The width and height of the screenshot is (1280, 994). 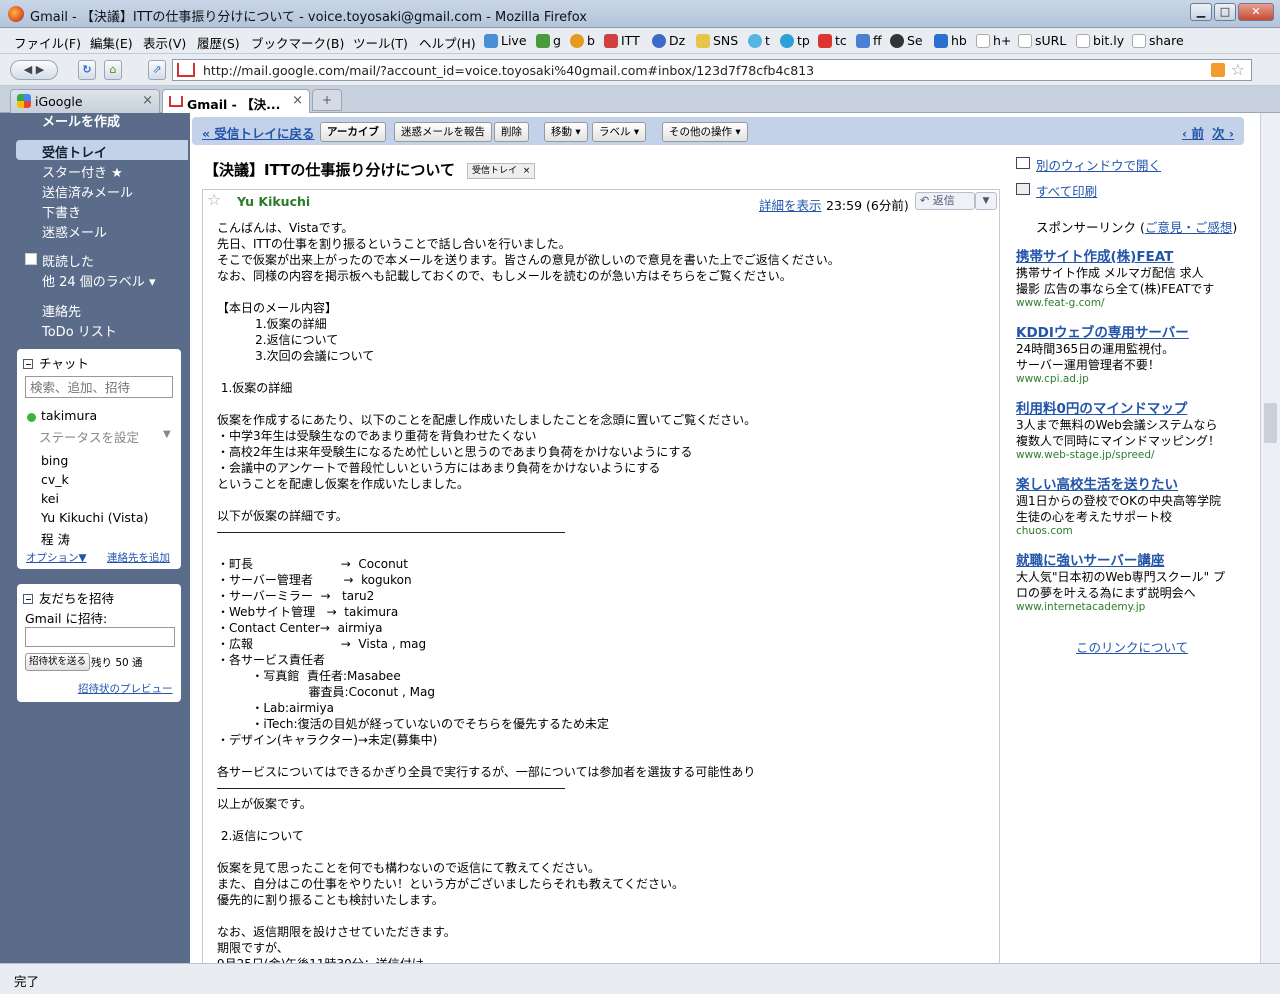 I want to click on menu-help: ヘルプ(H), so click(x=447, y=42).